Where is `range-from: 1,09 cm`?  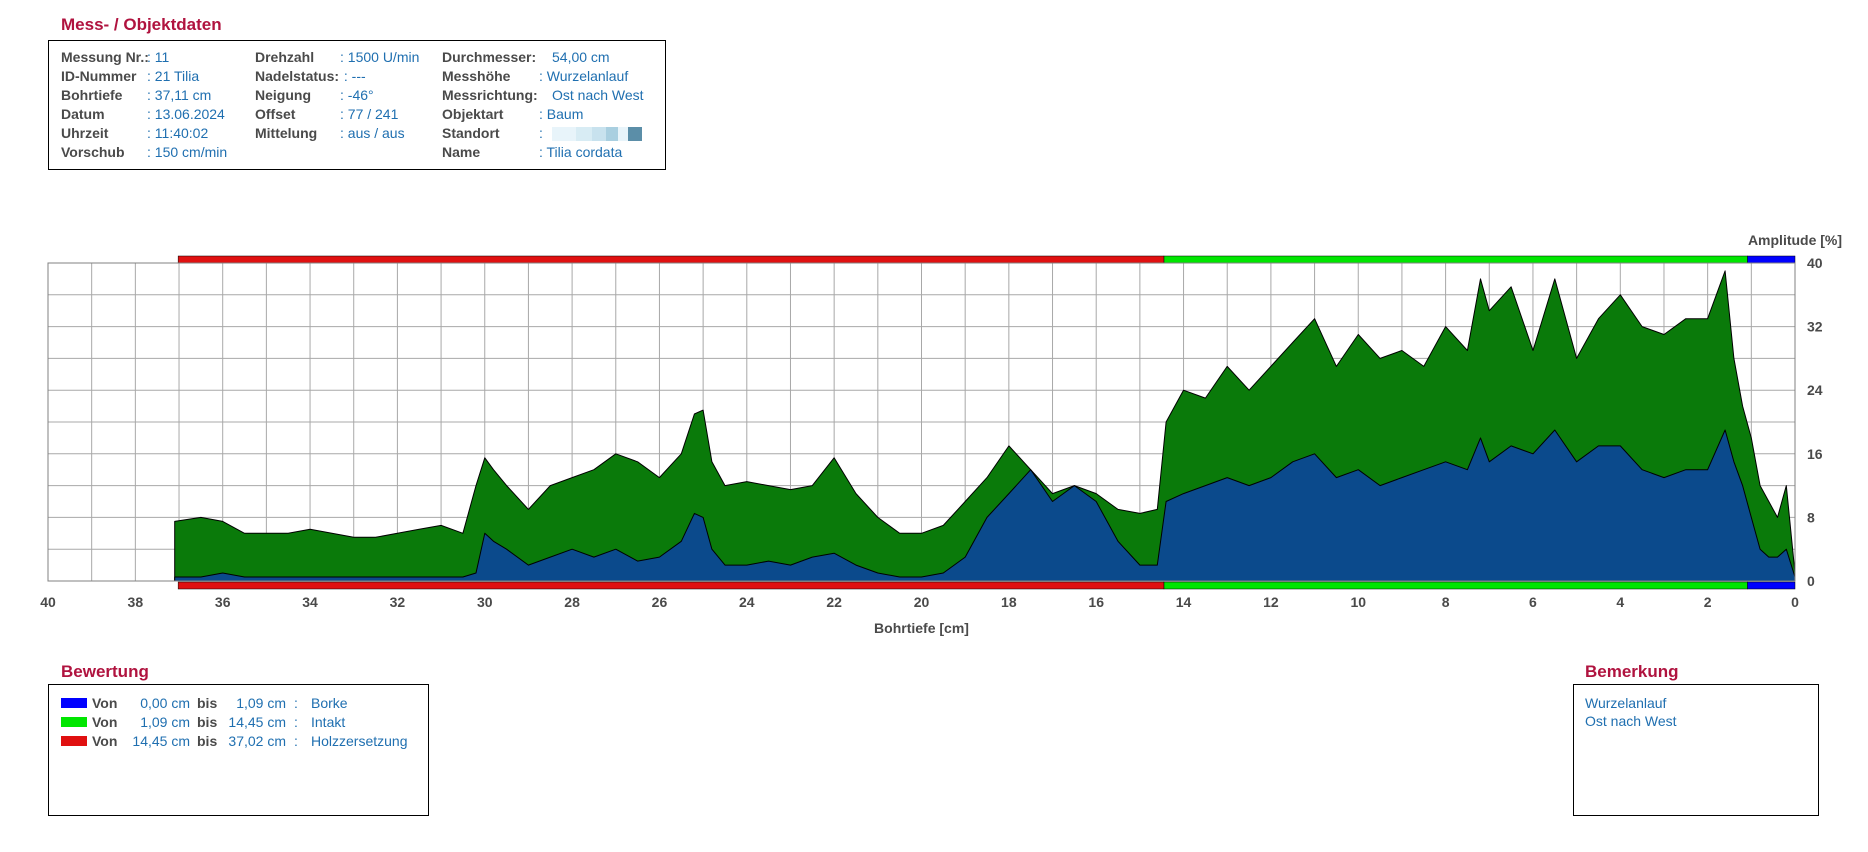
range-from: 1,09 cm is located at coordinates (165, 722).